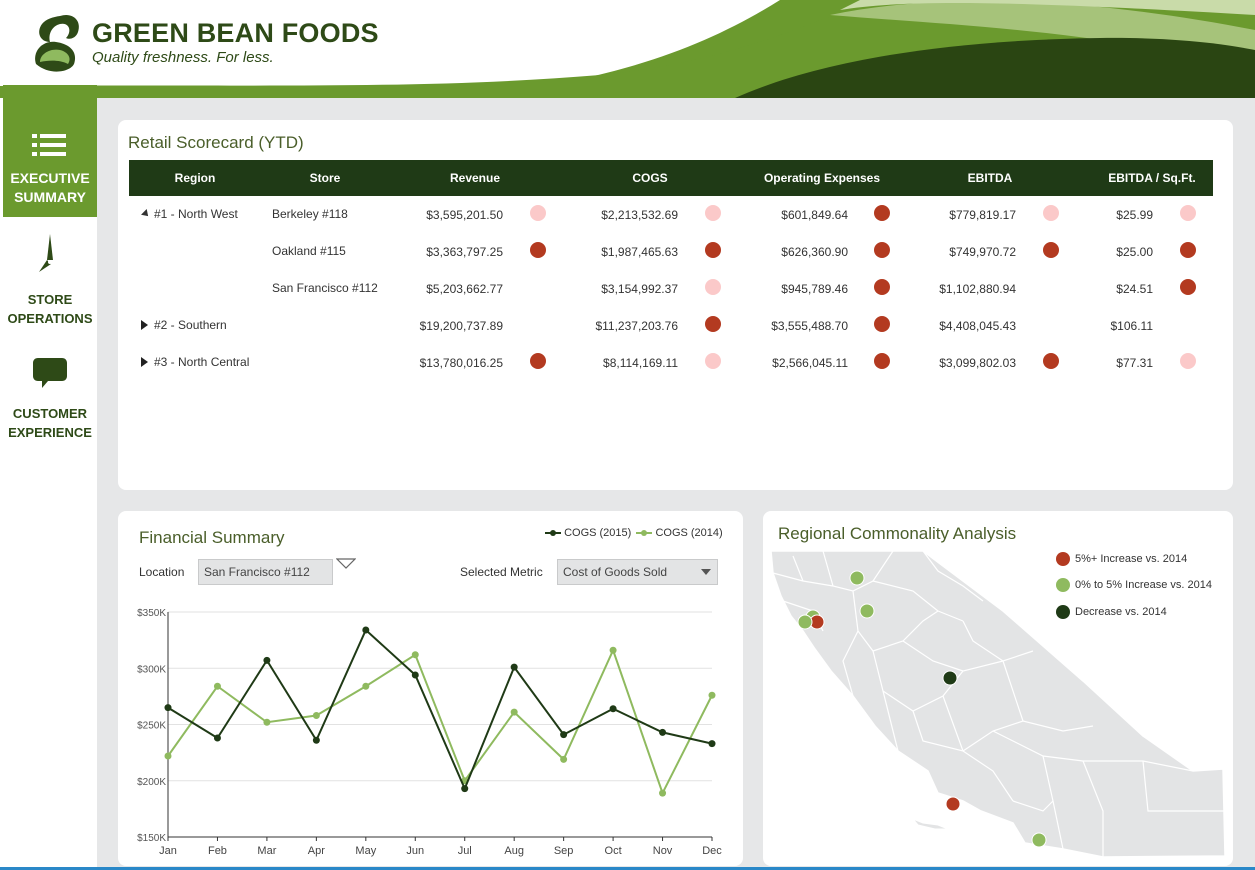  I want to click on opex-cell: $2,566,045.11, so click(810, 363).